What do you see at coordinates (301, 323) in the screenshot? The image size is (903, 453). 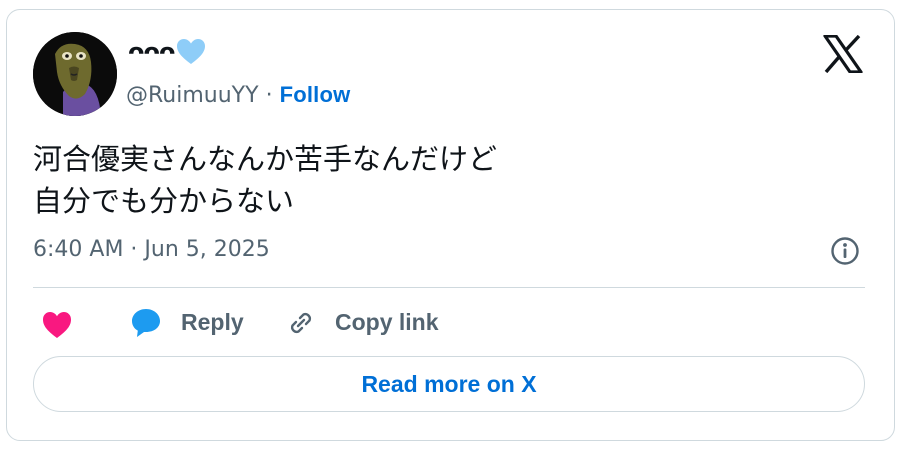 I see `link-icon` at bounding box center [301, 323].